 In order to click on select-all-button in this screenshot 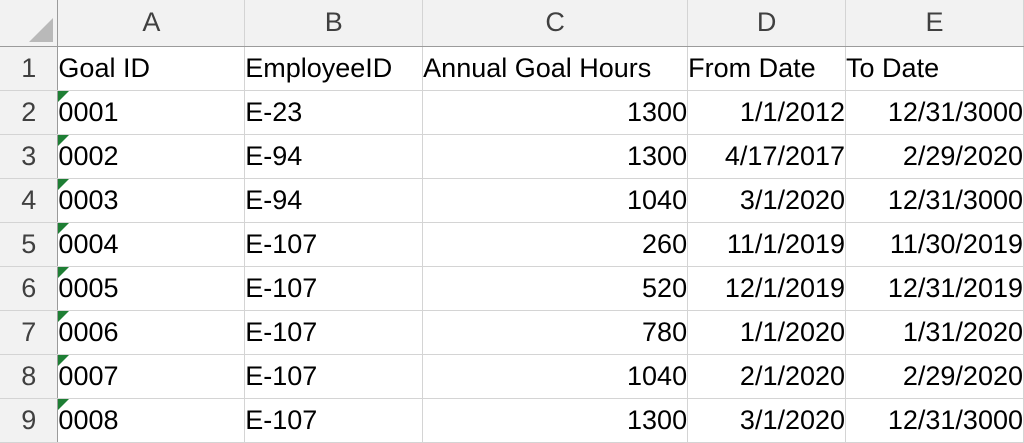, I will do `click(29, 23)`.